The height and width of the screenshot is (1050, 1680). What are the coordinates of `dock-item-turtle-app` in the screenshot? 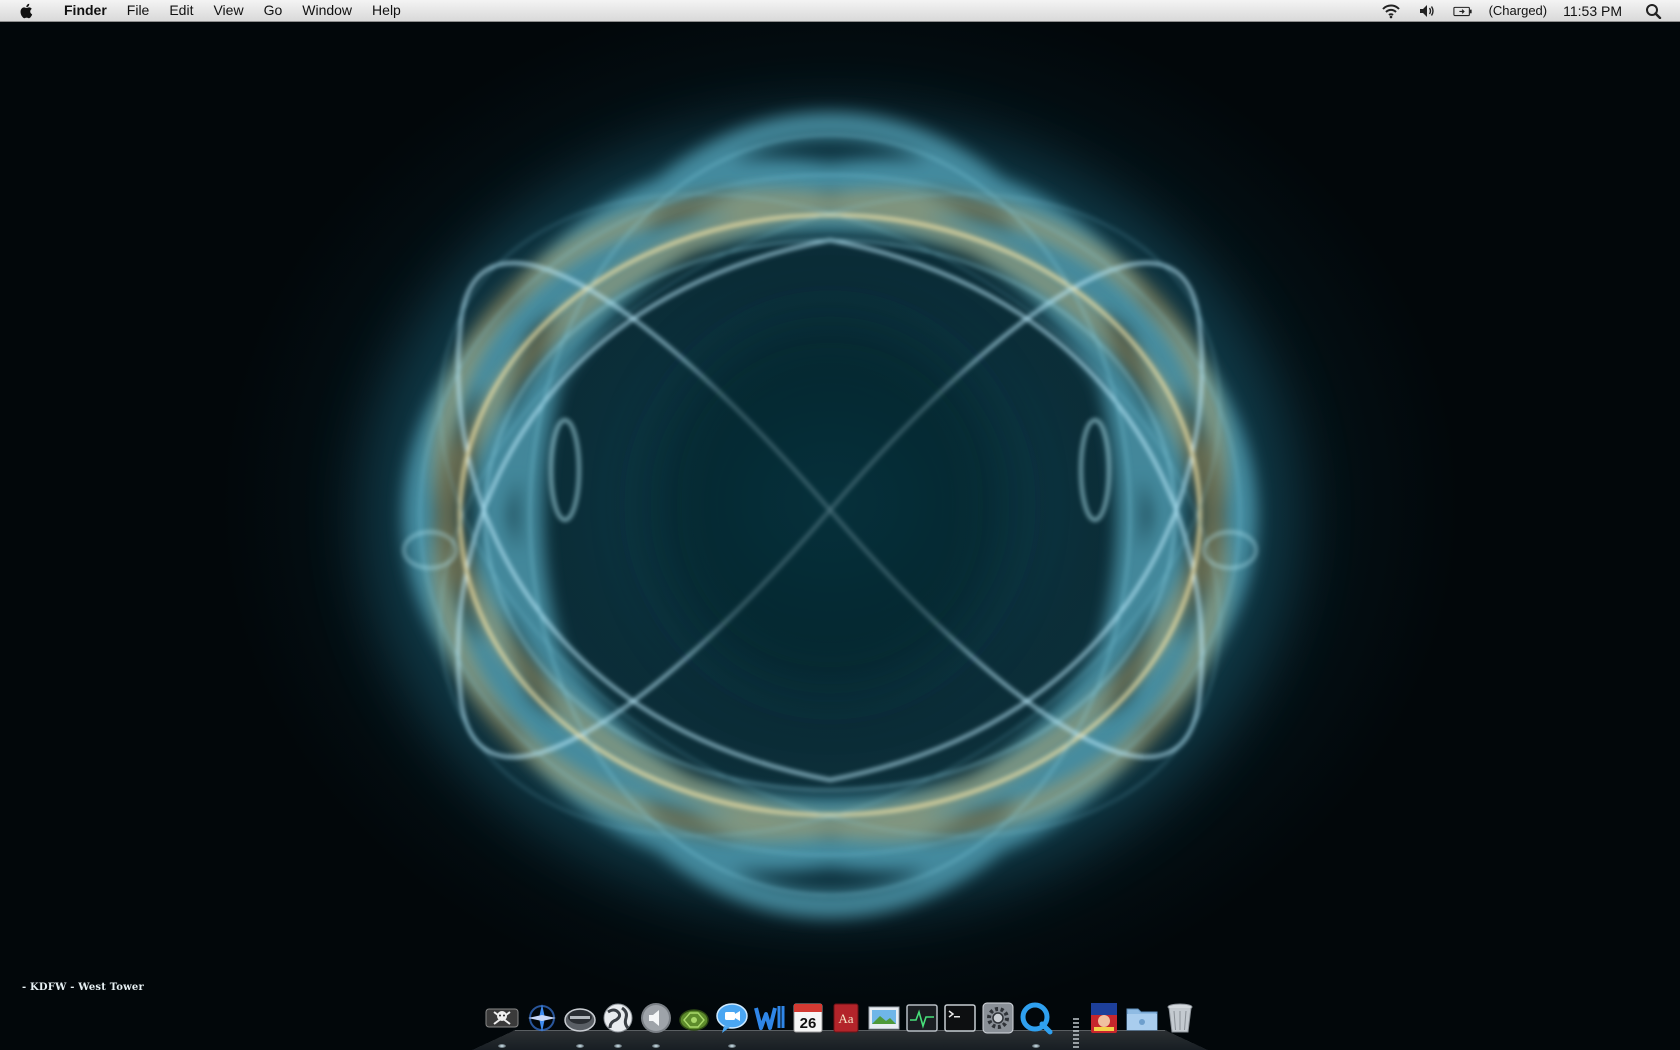 It's located at (694, 1018).